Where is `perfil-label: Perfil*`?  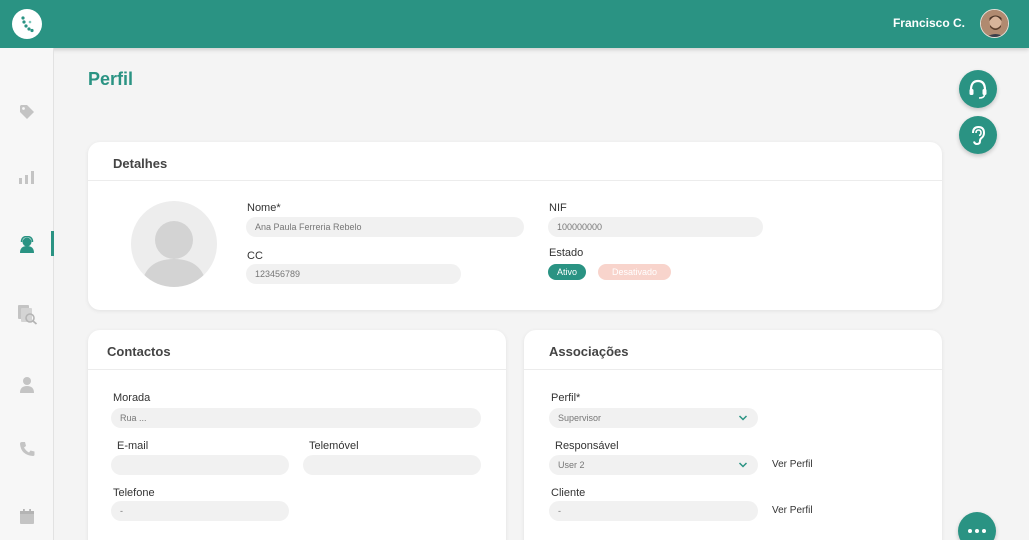 perfil-label: Perfil* is located at coordinates (566, 398).